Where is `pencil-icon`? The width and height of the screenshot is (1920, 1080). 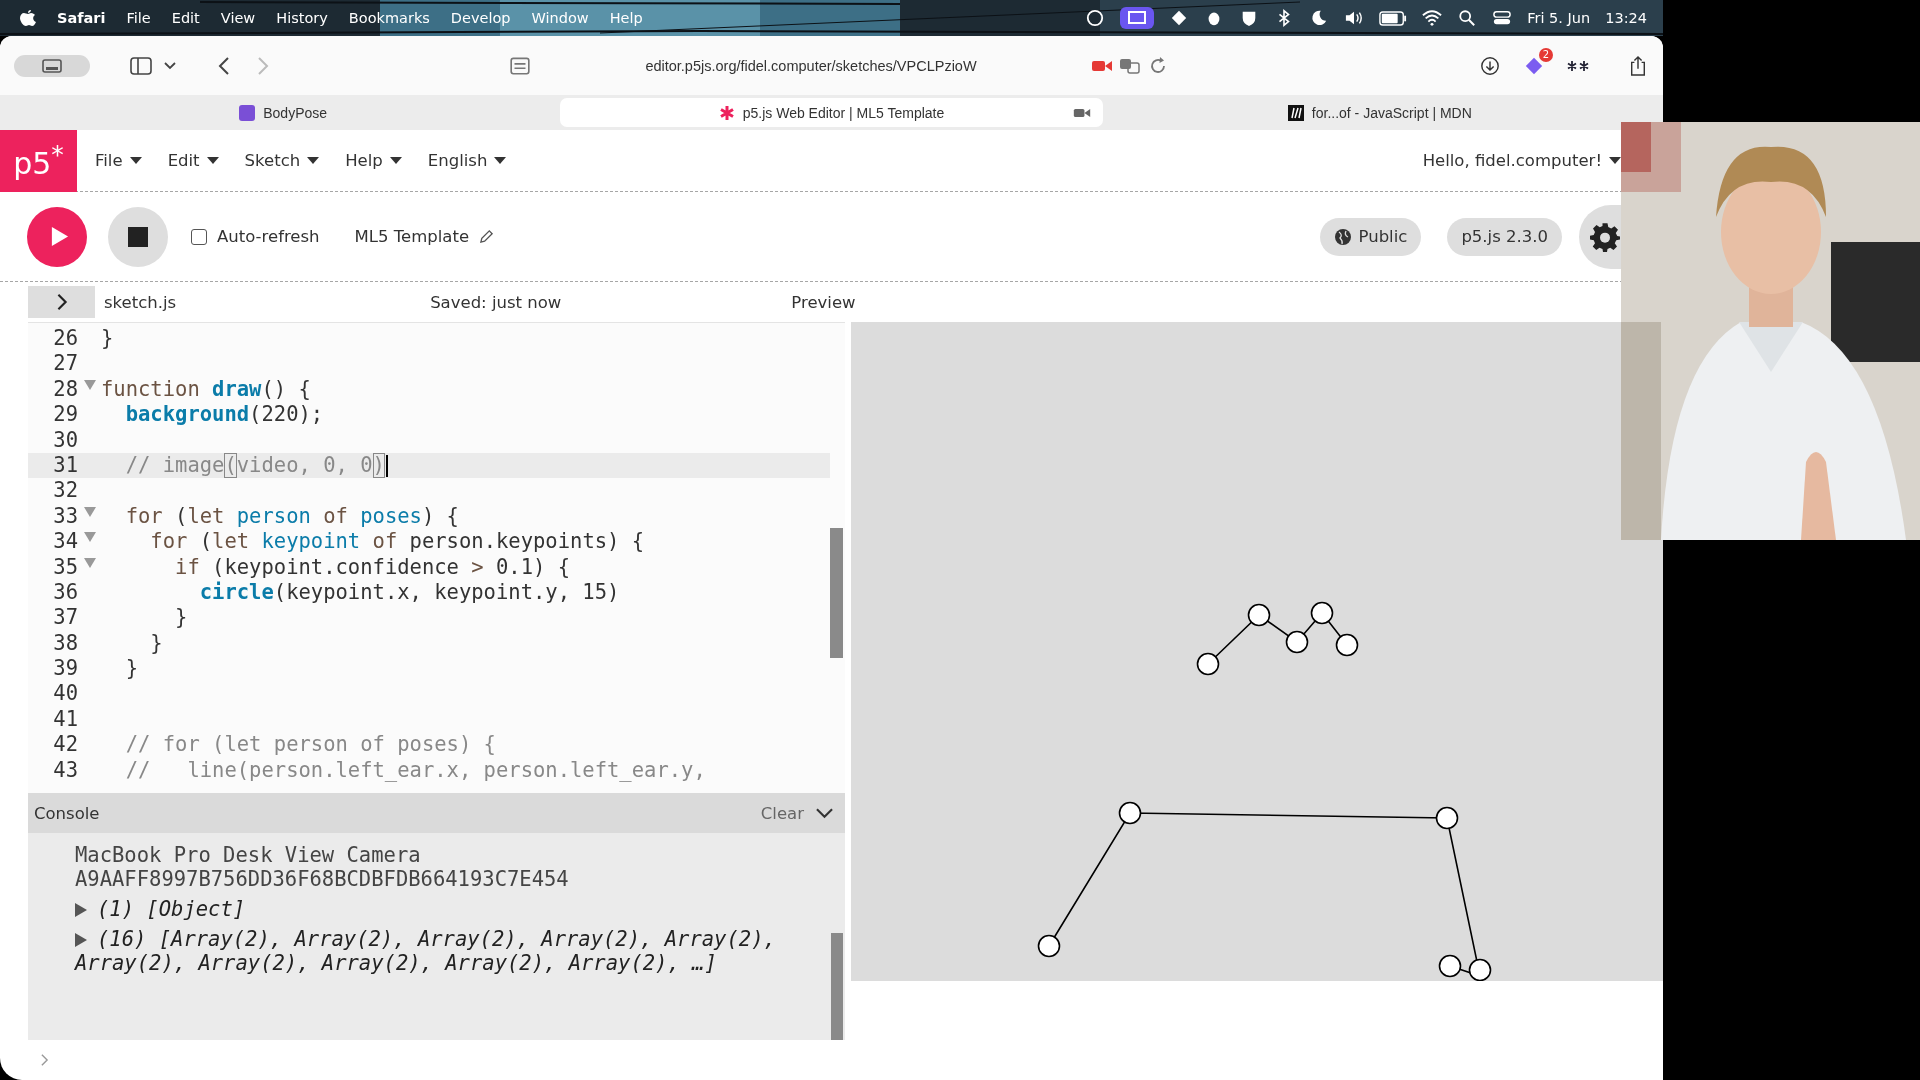
pencil-icon is located at coordinates (487, 236).